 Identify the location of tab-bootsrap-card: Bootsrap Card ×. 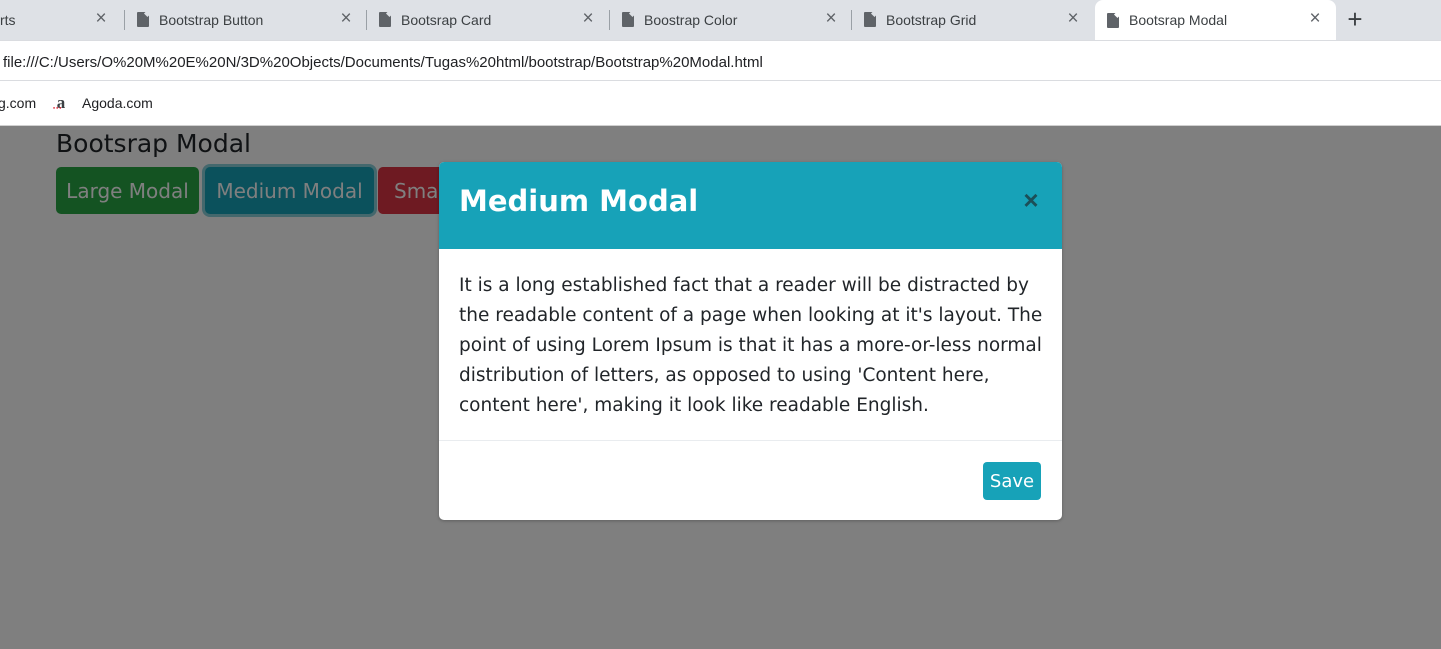
(488, 19).